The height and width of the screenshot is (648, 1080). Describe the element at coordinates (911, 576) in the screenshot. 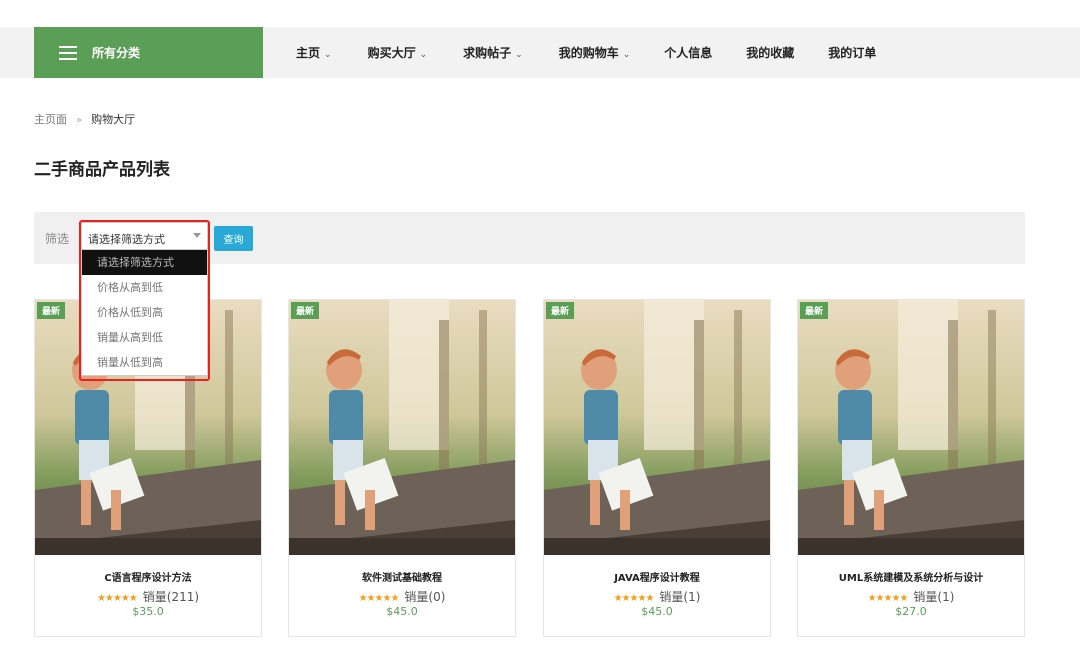

I see `product-name: UML系统建模及系统分析与设计` at that location.